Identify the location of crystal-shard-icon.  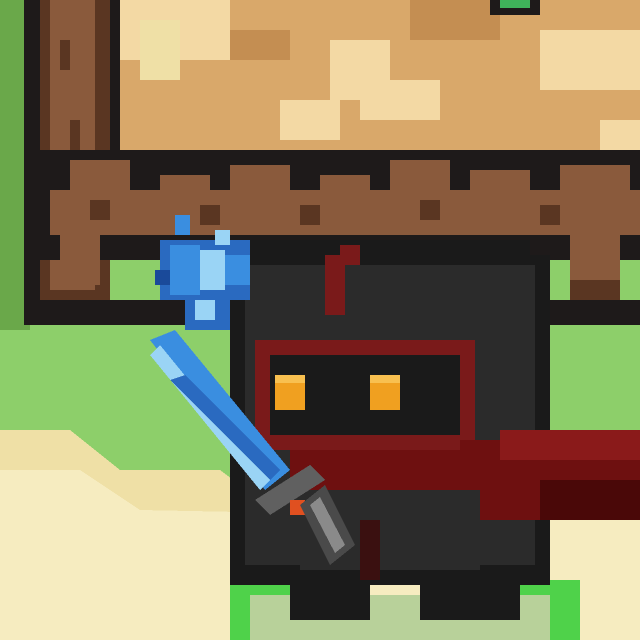
(202, 272).